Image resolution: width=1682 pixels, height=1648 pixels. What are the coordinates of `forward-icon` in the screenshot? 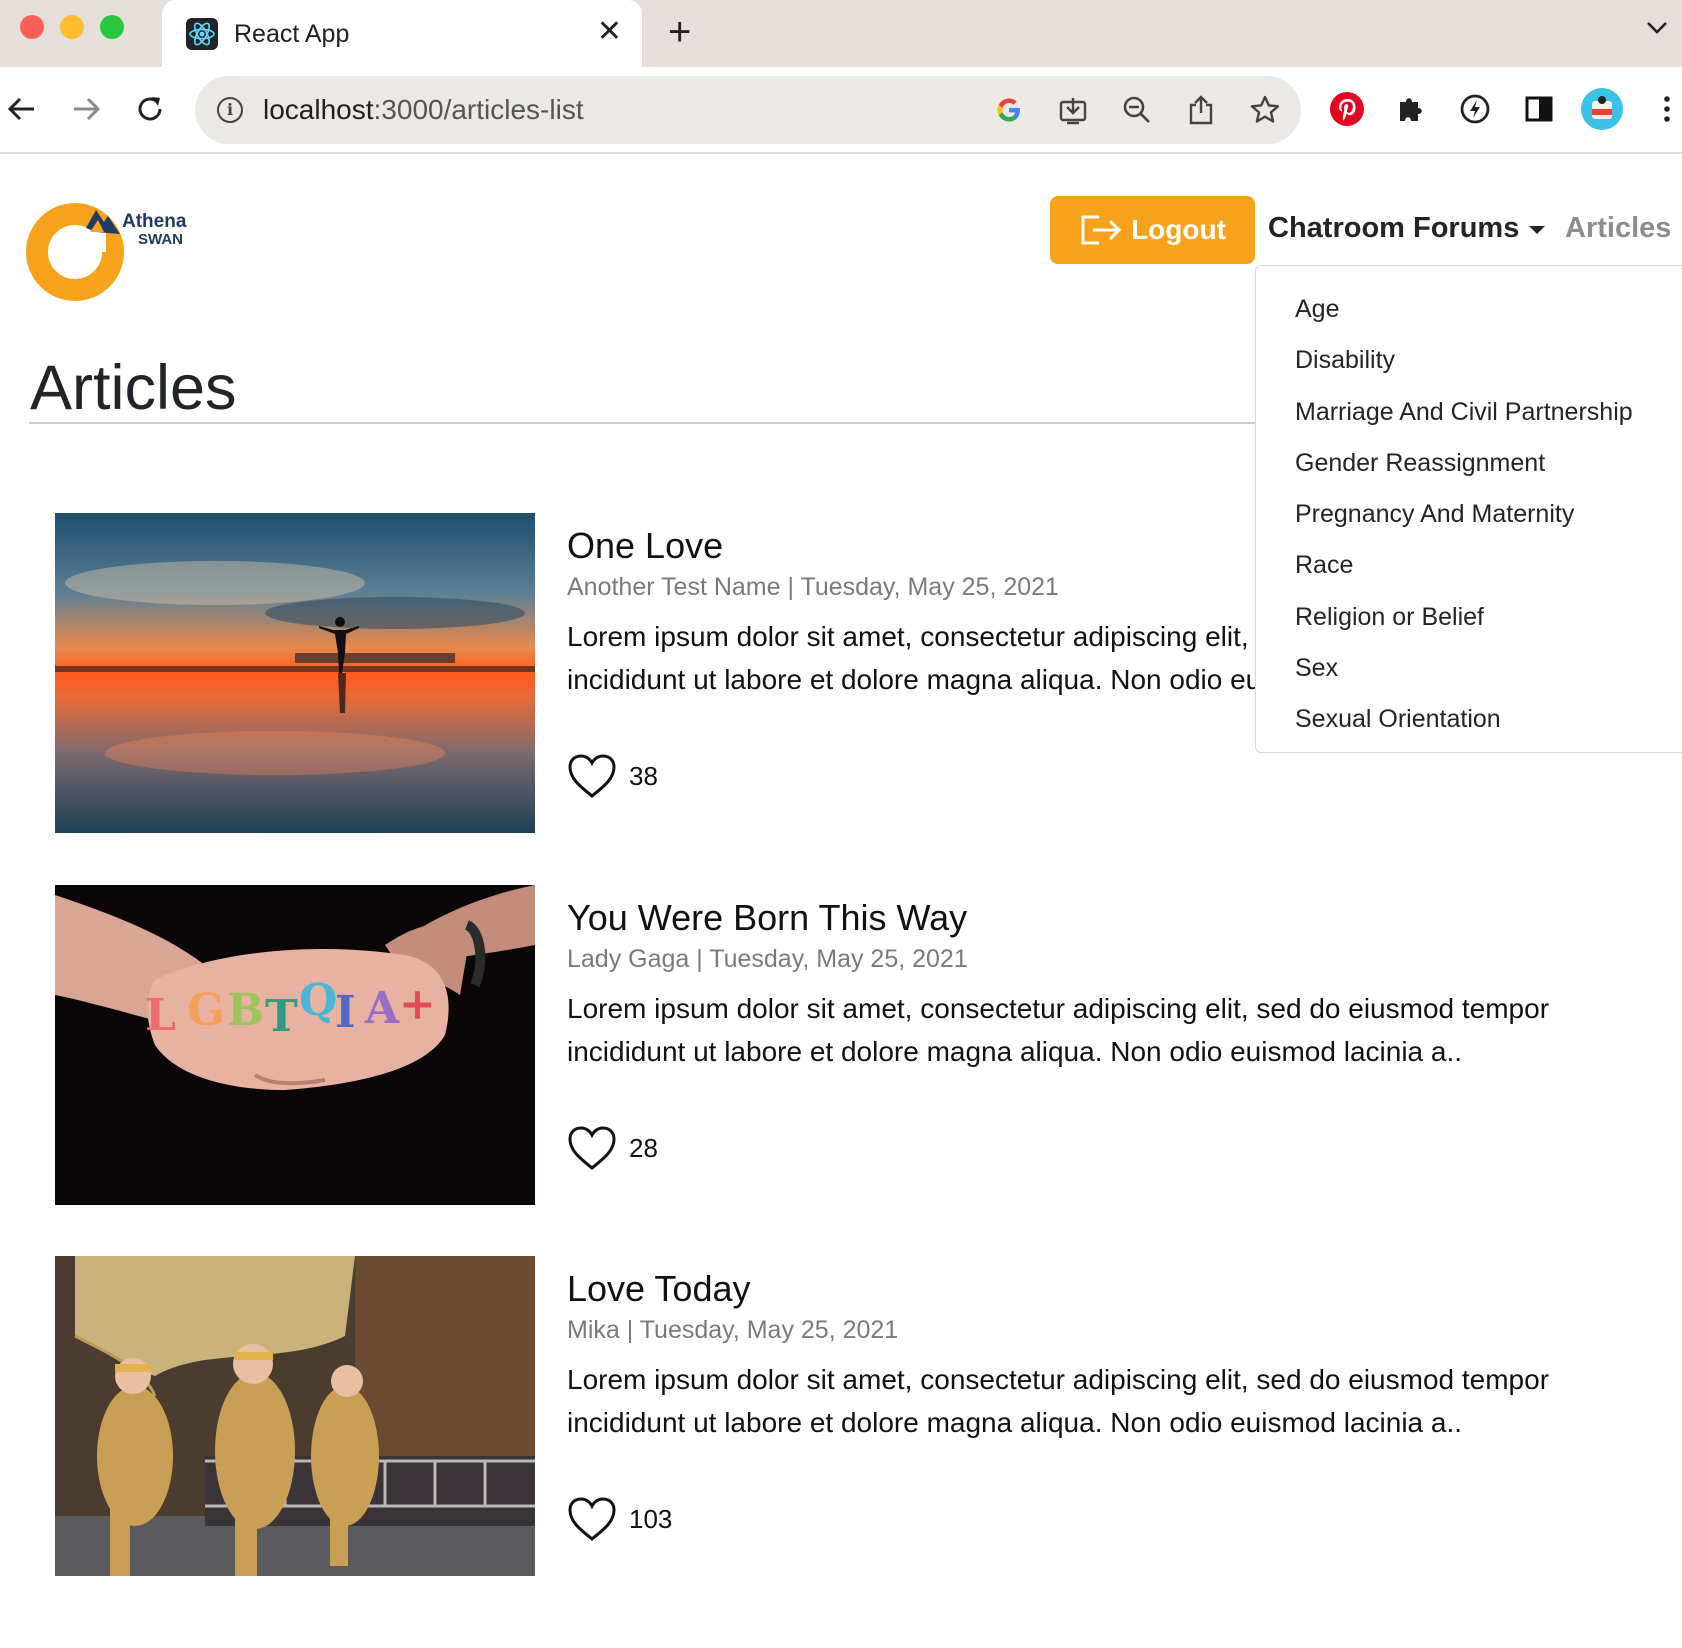 It's located at (86, 109).